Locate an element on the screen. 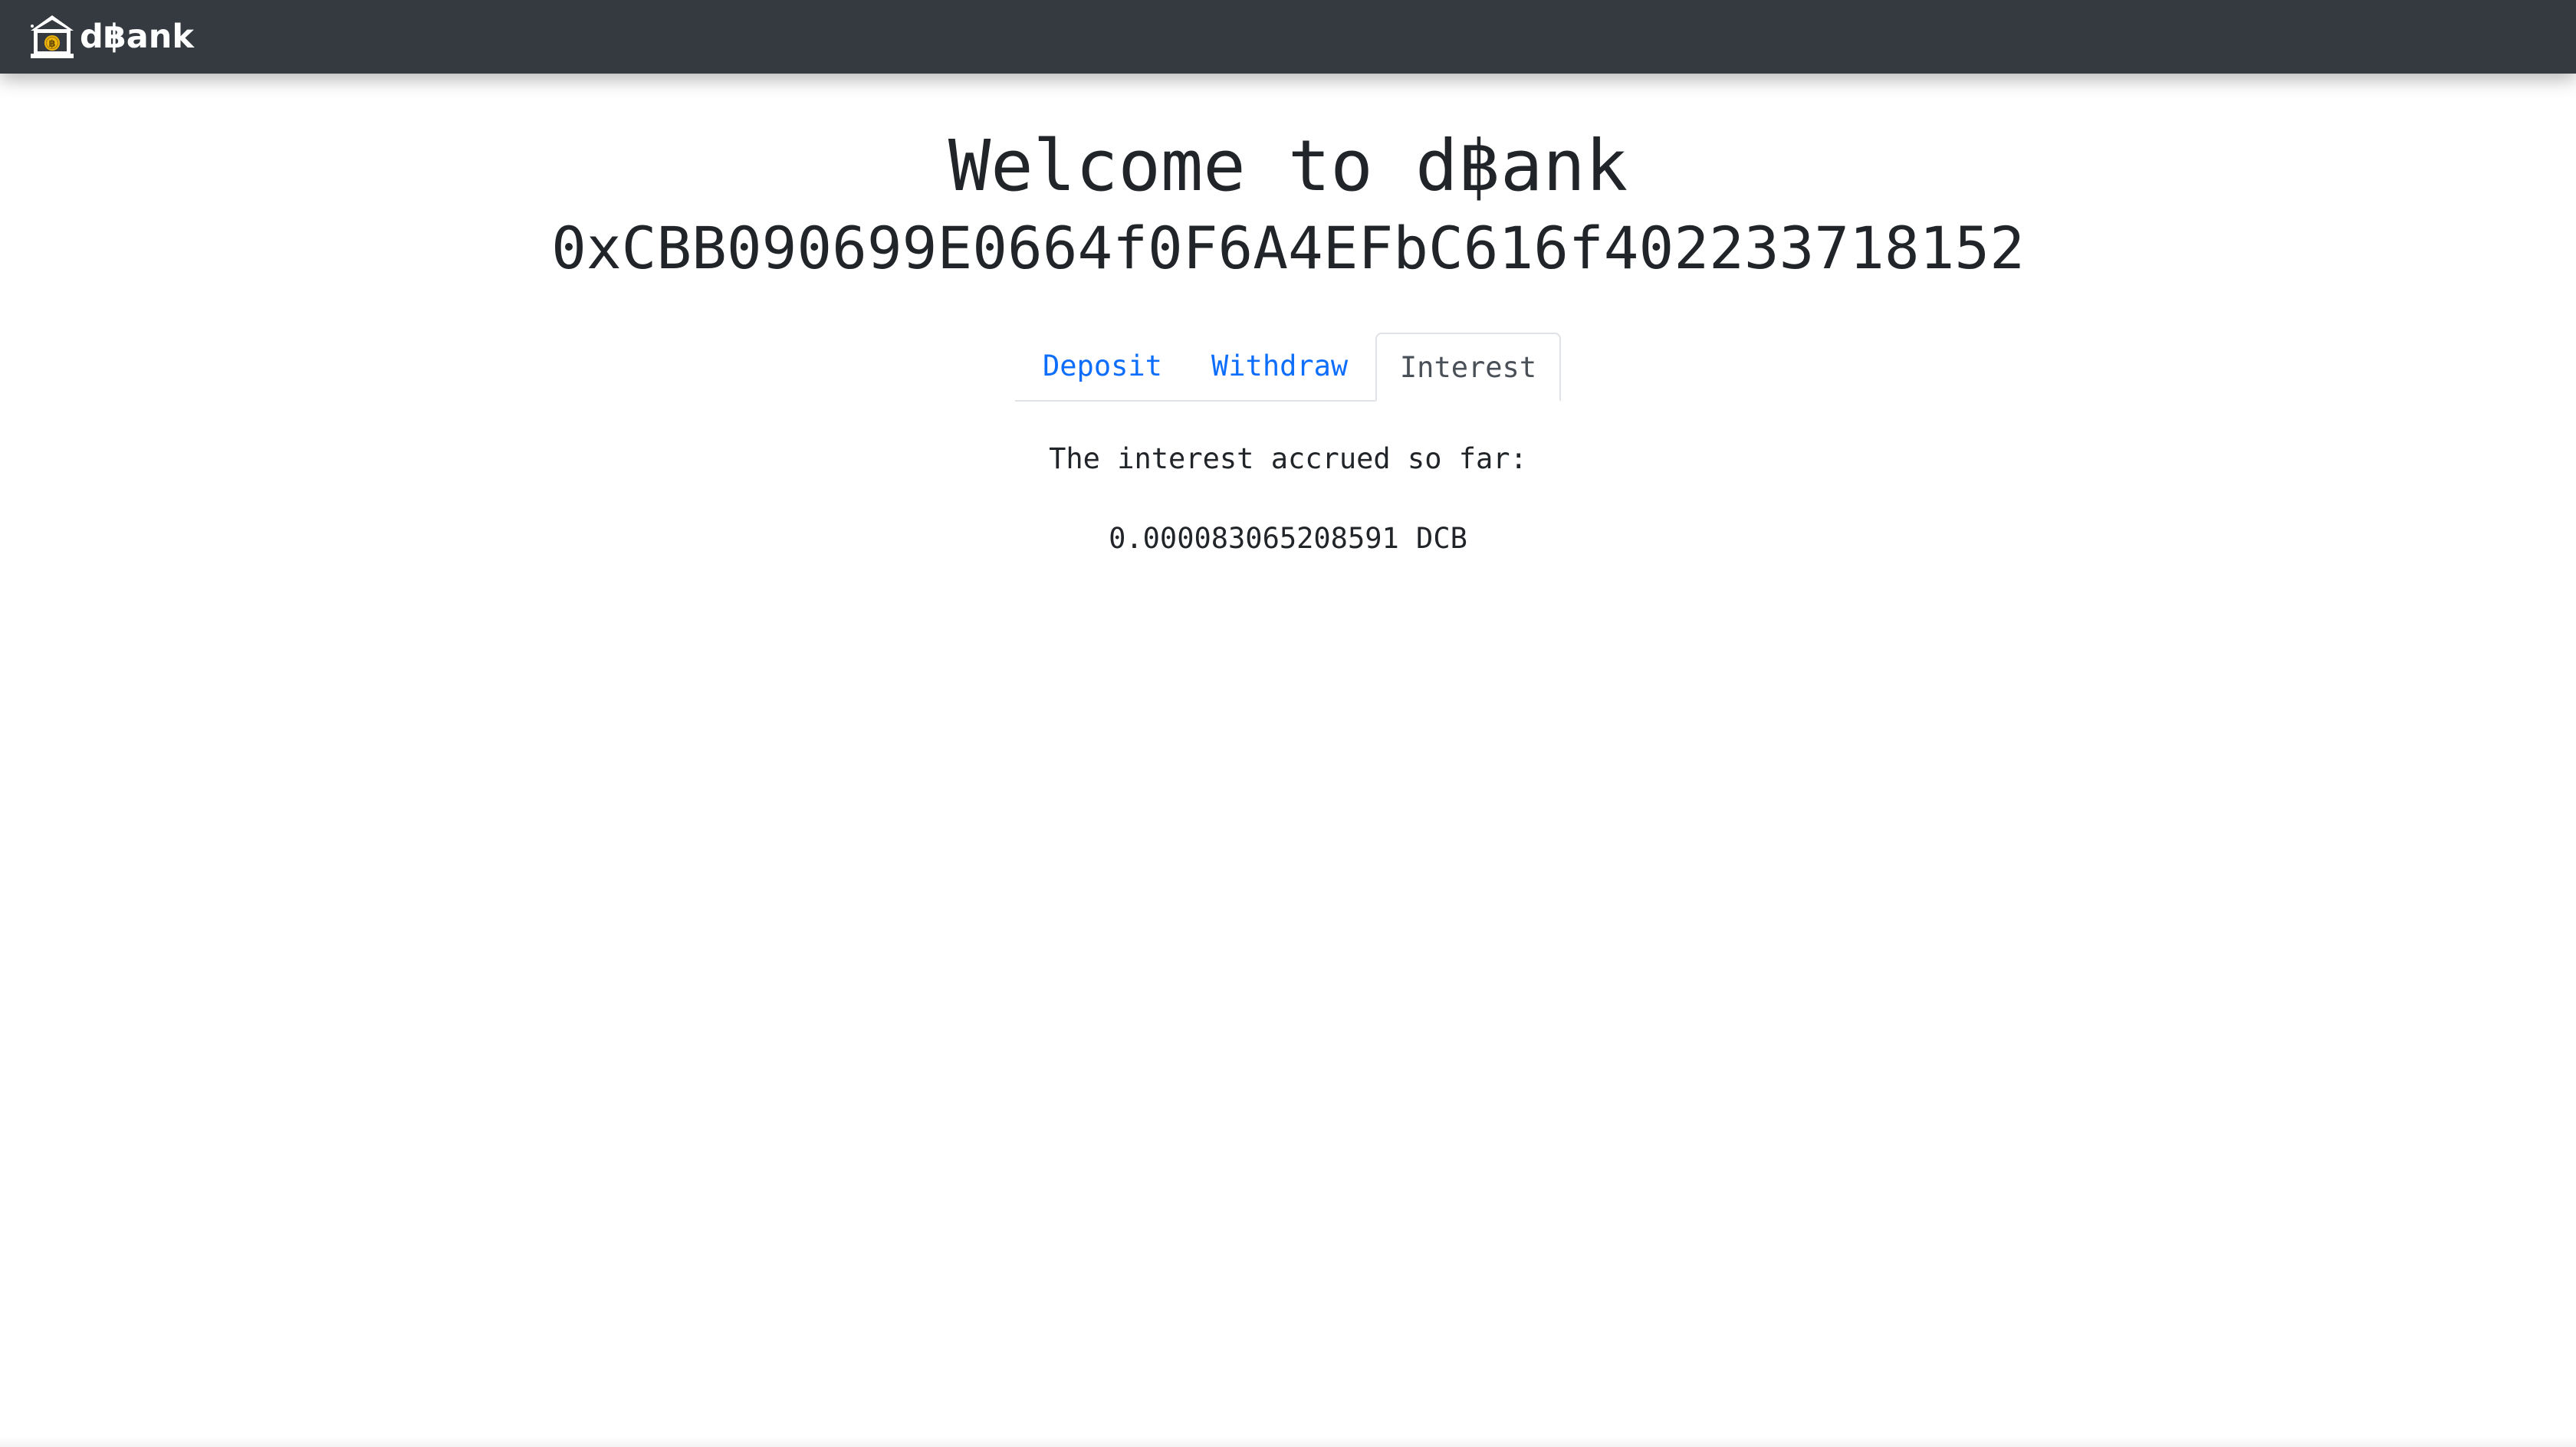 This screenshot has height=1447, width=2576. brand-link: ฿ d฿ank is located at coordinates (111, 36).